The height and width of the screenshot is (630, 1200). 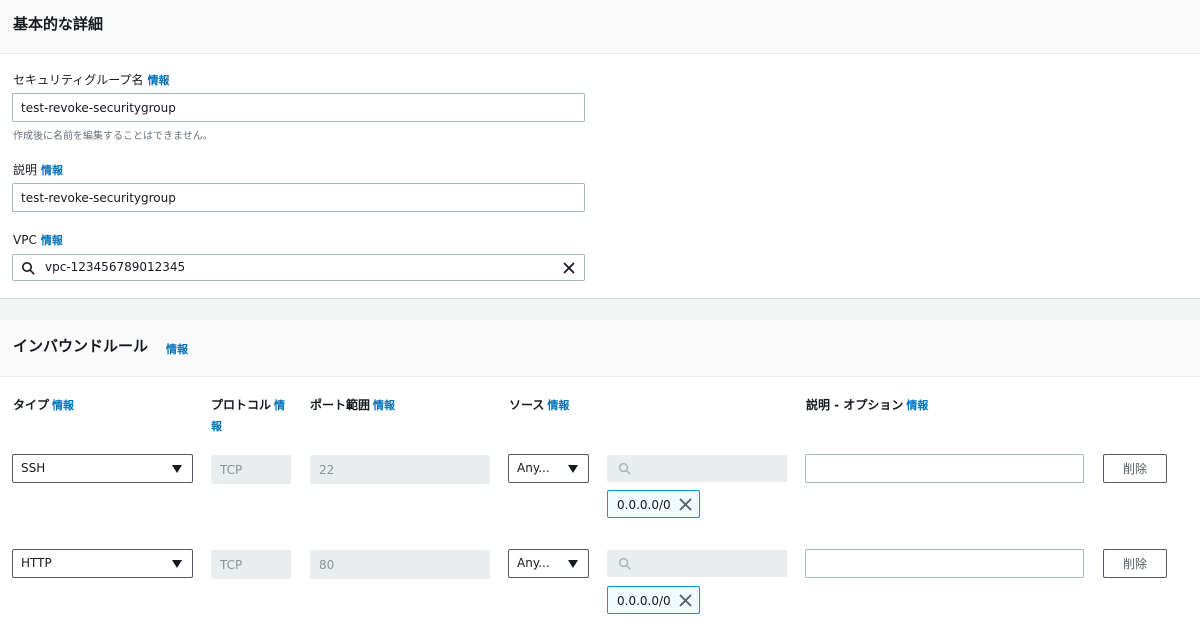 What do you see at coordinates (298, 107) in the screenshot?
I see `sg-name-input` at bounding box center [298, 107].